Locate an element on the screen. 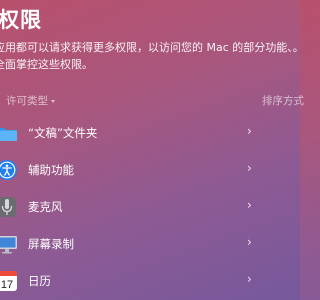  calendar-day: 17 is located at coordinates (7, 285).